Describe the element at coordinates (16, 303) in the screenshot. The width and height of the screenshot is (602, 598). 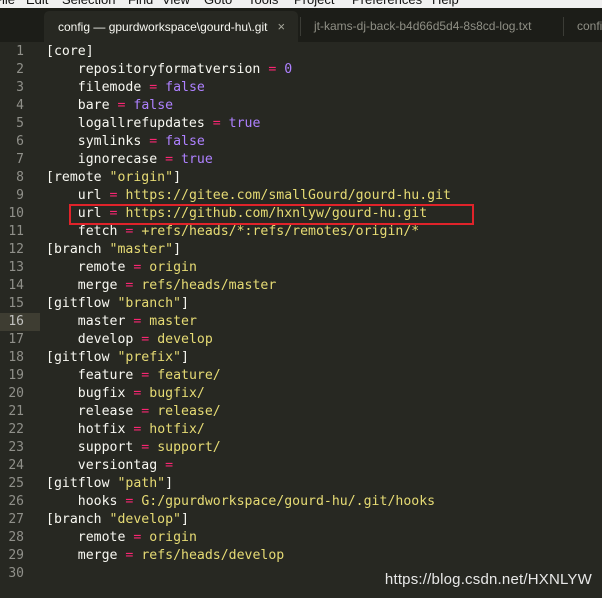
I see `line-number: 15` at that location.